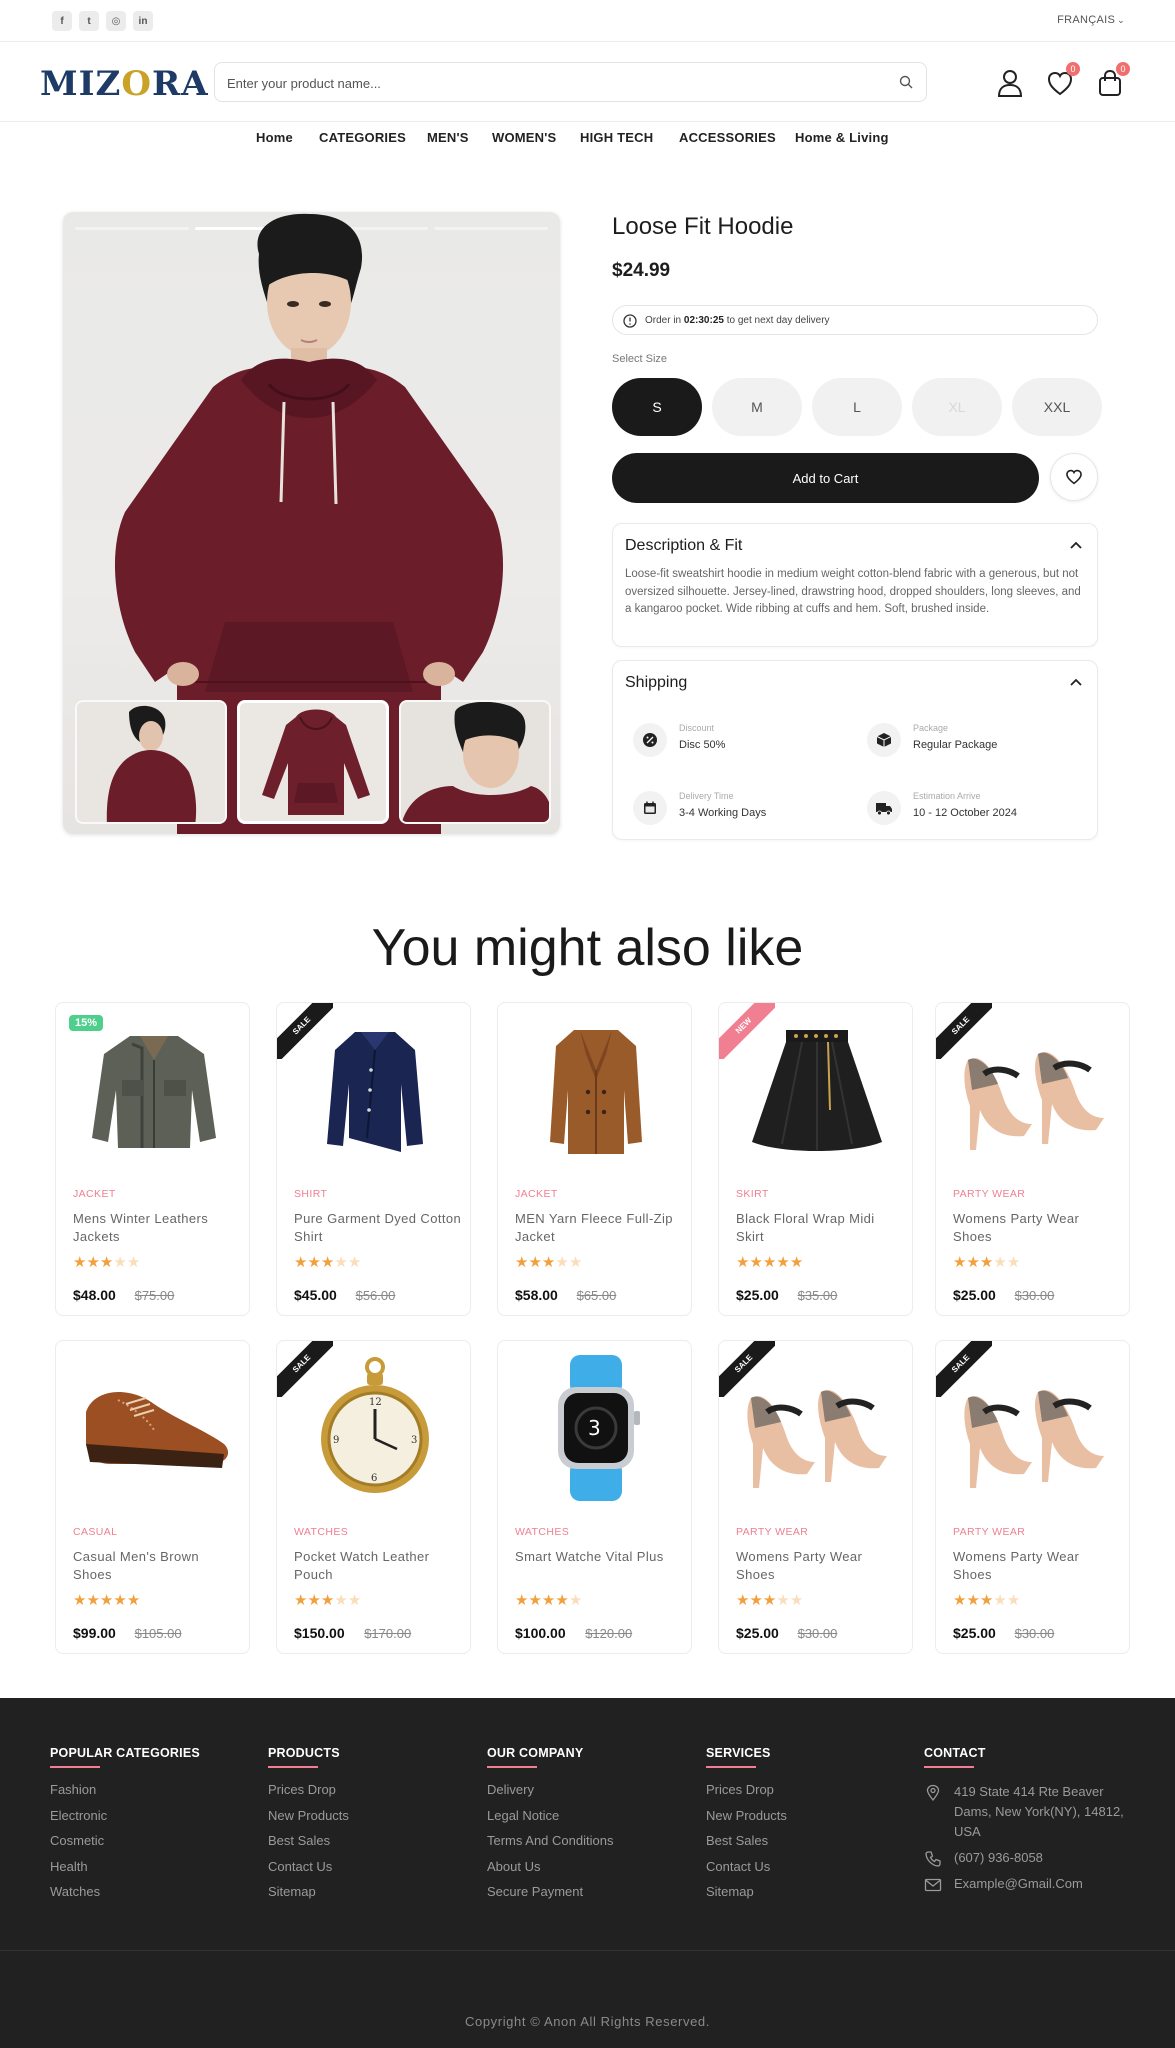  I want to click on nav-womens: WOMEN'S, so click(524, 137).